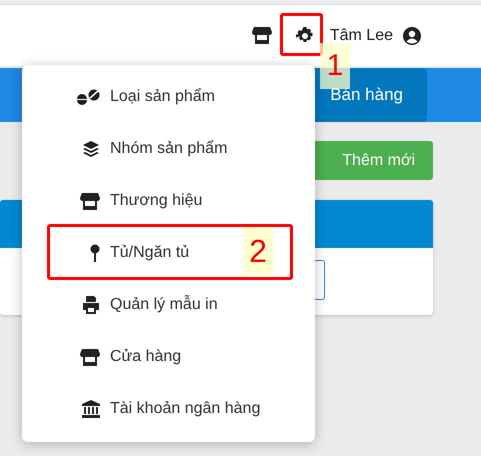 This screenshot has width=481, height=456. I want to click on user-name: Tâm Lee, so click(361, 35).